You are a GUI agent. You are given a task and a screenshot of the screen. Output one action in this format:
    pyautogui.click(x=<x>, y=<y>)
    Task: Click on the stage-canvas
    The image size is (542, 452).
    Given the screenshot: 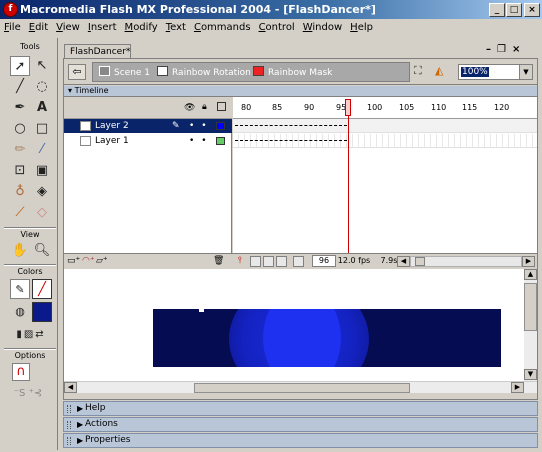 What is the action you would take?
    pyautogui.click(x=327, y=338)
    